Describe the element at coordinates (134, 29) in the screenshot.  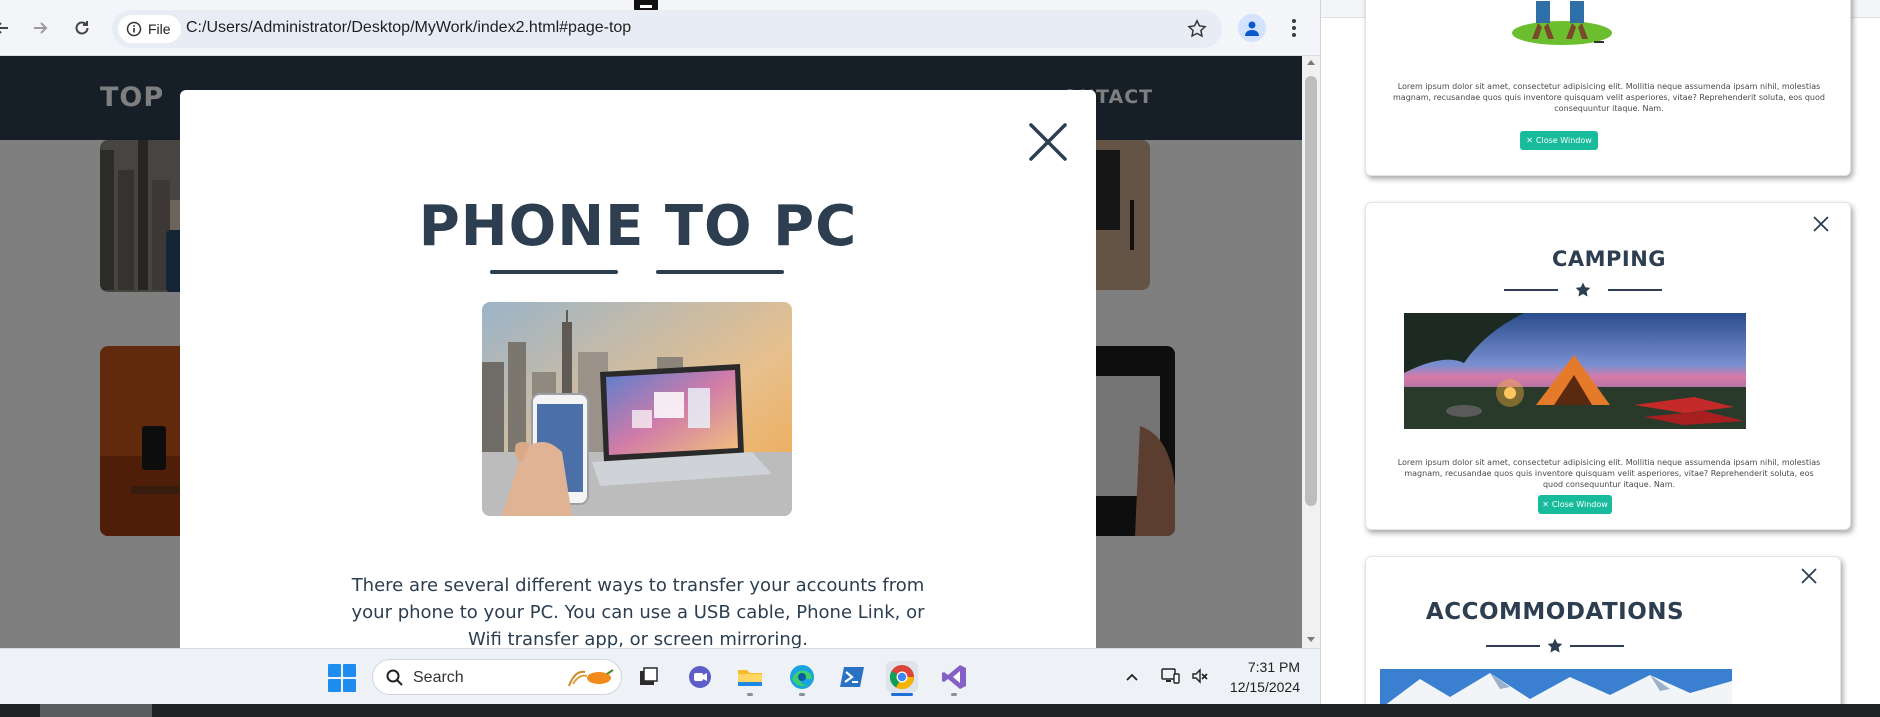
I see `info-icon` at that location.